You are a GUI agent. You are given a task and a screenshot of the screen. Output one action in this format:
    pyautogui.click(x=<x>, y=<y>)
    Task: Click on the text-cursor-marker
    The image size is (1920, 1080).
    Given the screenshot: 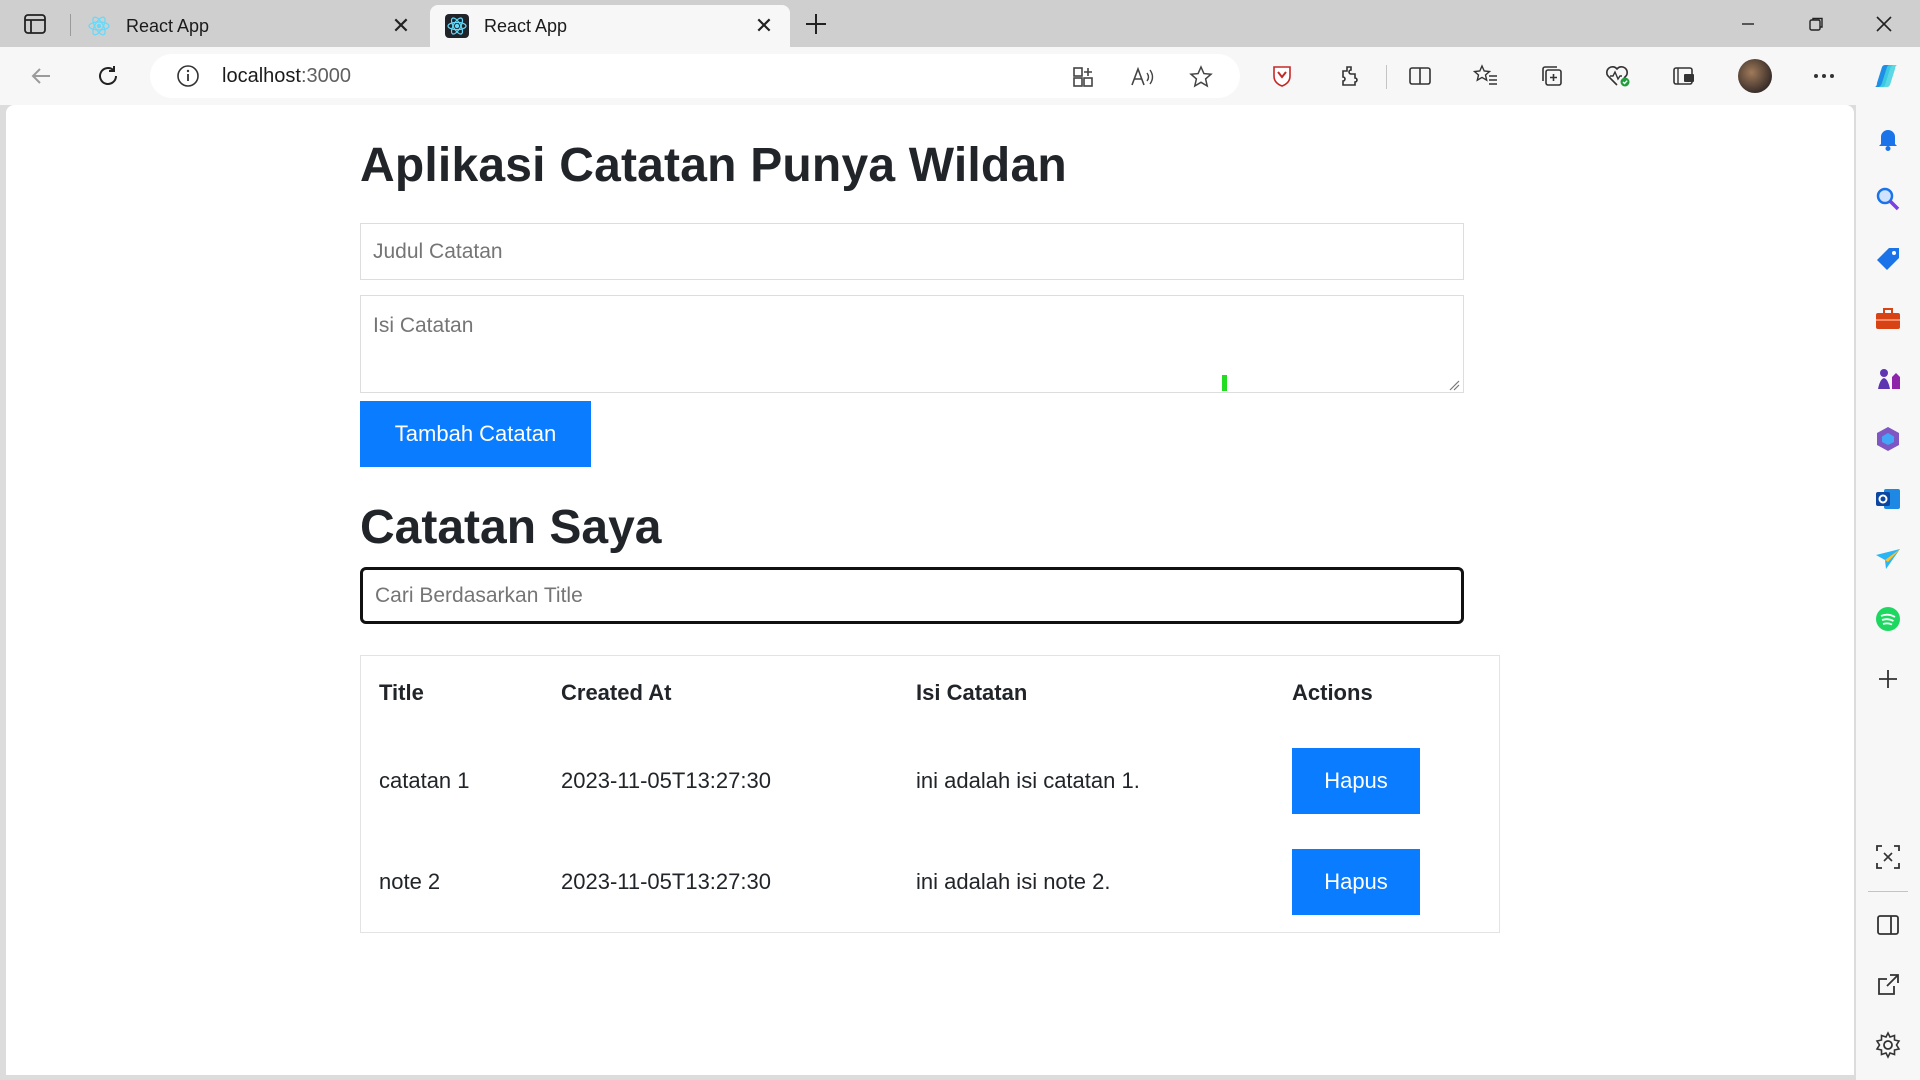 What is the action you would take?
    pyautogui.click(x=1224, y=383)
    